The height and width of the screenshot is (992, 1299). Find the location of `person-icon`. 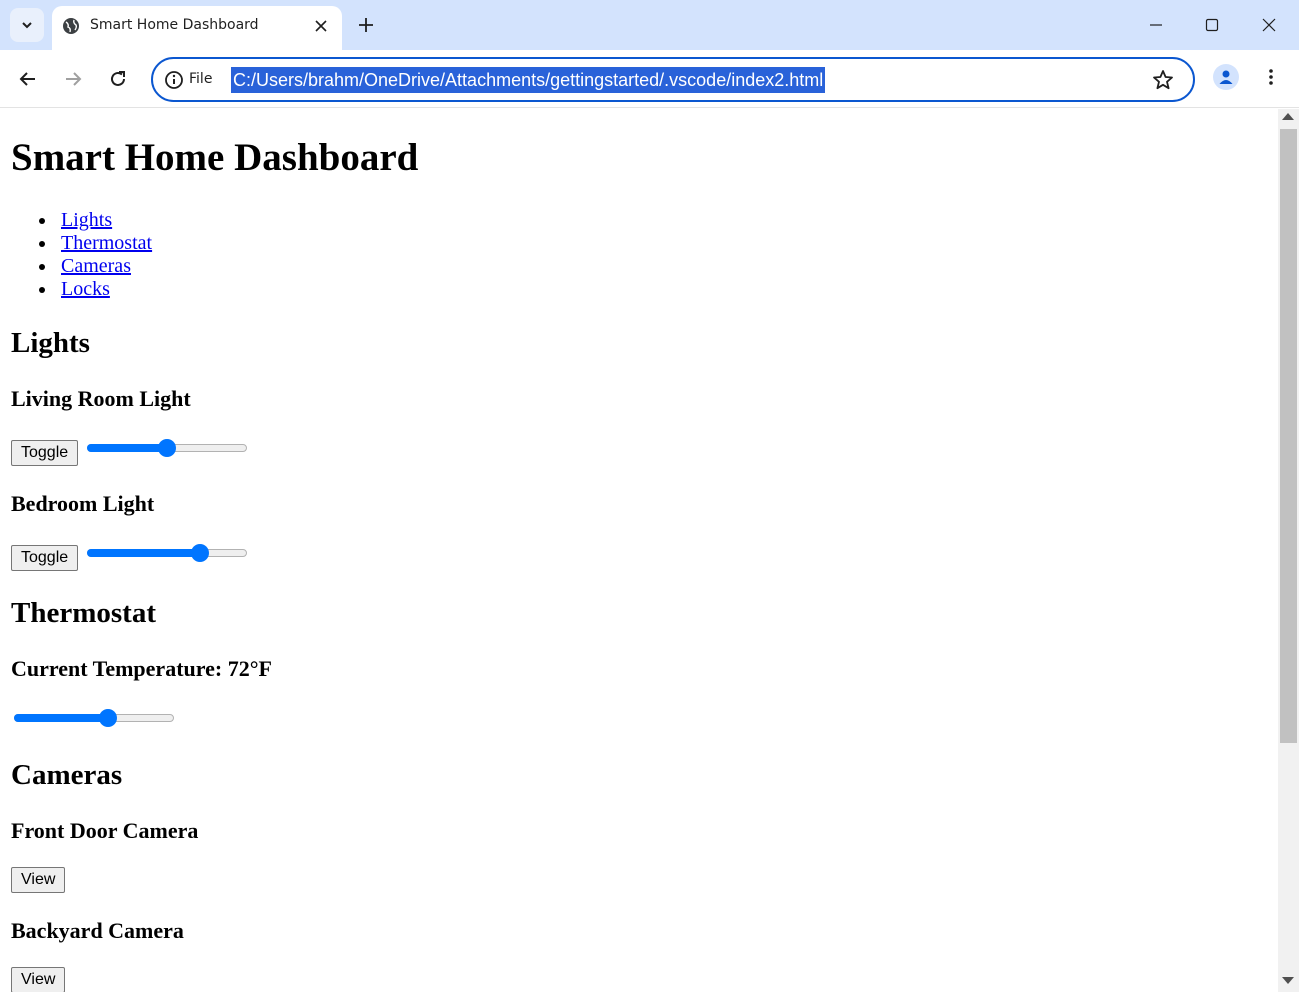

person-icon is located at coordinates (1226, 77).